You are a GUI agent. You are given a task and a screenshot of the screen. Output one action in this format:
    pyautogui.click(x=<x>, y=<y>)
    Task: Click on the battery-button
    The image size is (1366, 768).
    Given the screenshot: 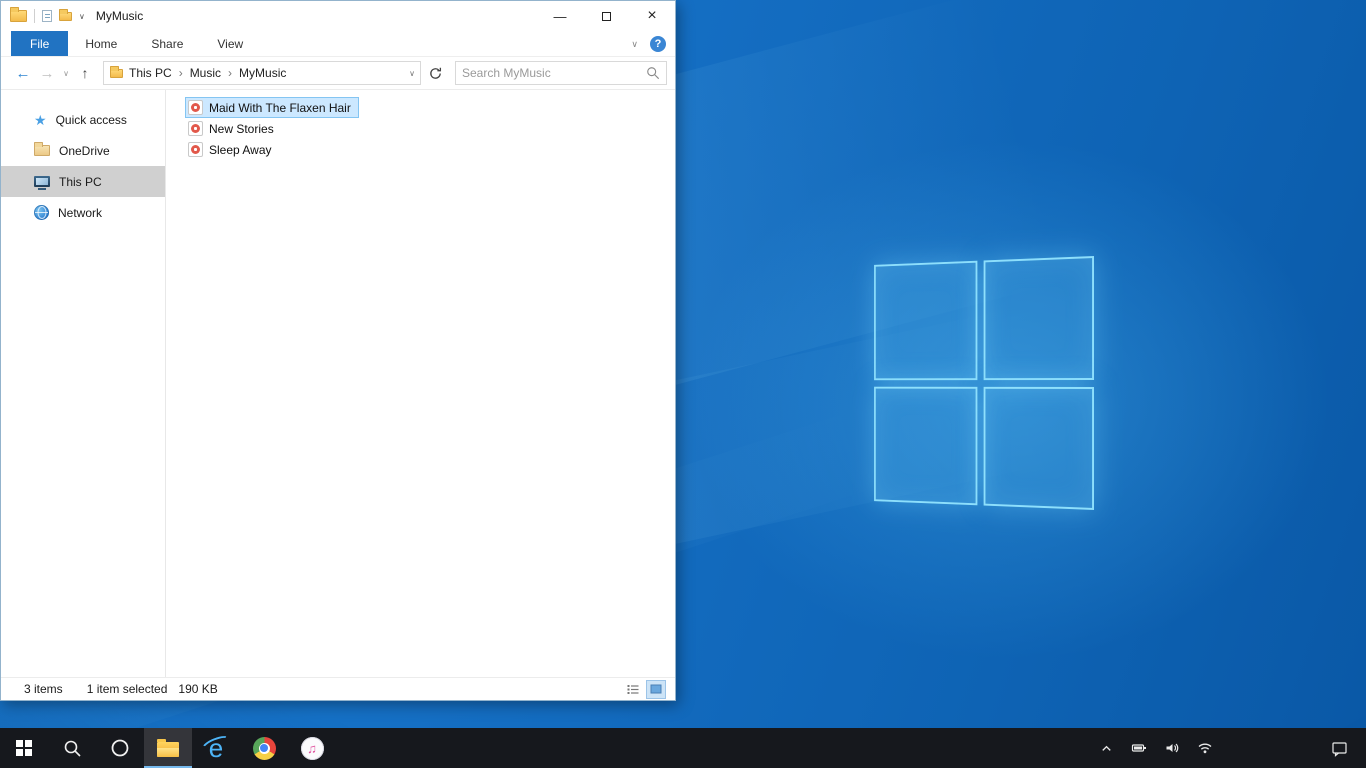 What is the action you would take?
    pyautogui.click(x=1139, y=748)
    